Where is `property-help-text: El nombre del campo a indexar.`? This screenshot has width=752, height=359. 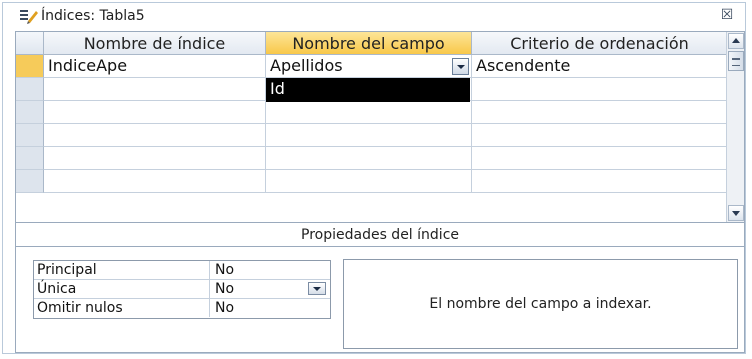
property-help-text: El nombre del campo a indexar. is located at coordinates (540, 304).